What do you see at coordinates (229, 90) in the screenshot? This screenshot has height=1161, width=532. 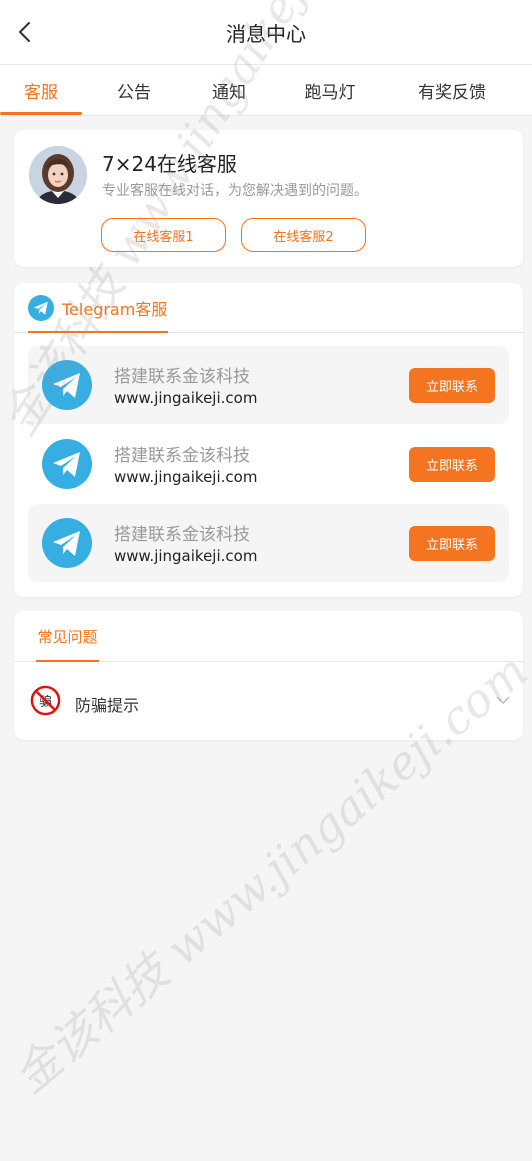 I see `tab-notification: 通知` at bounding box center [229, 90].